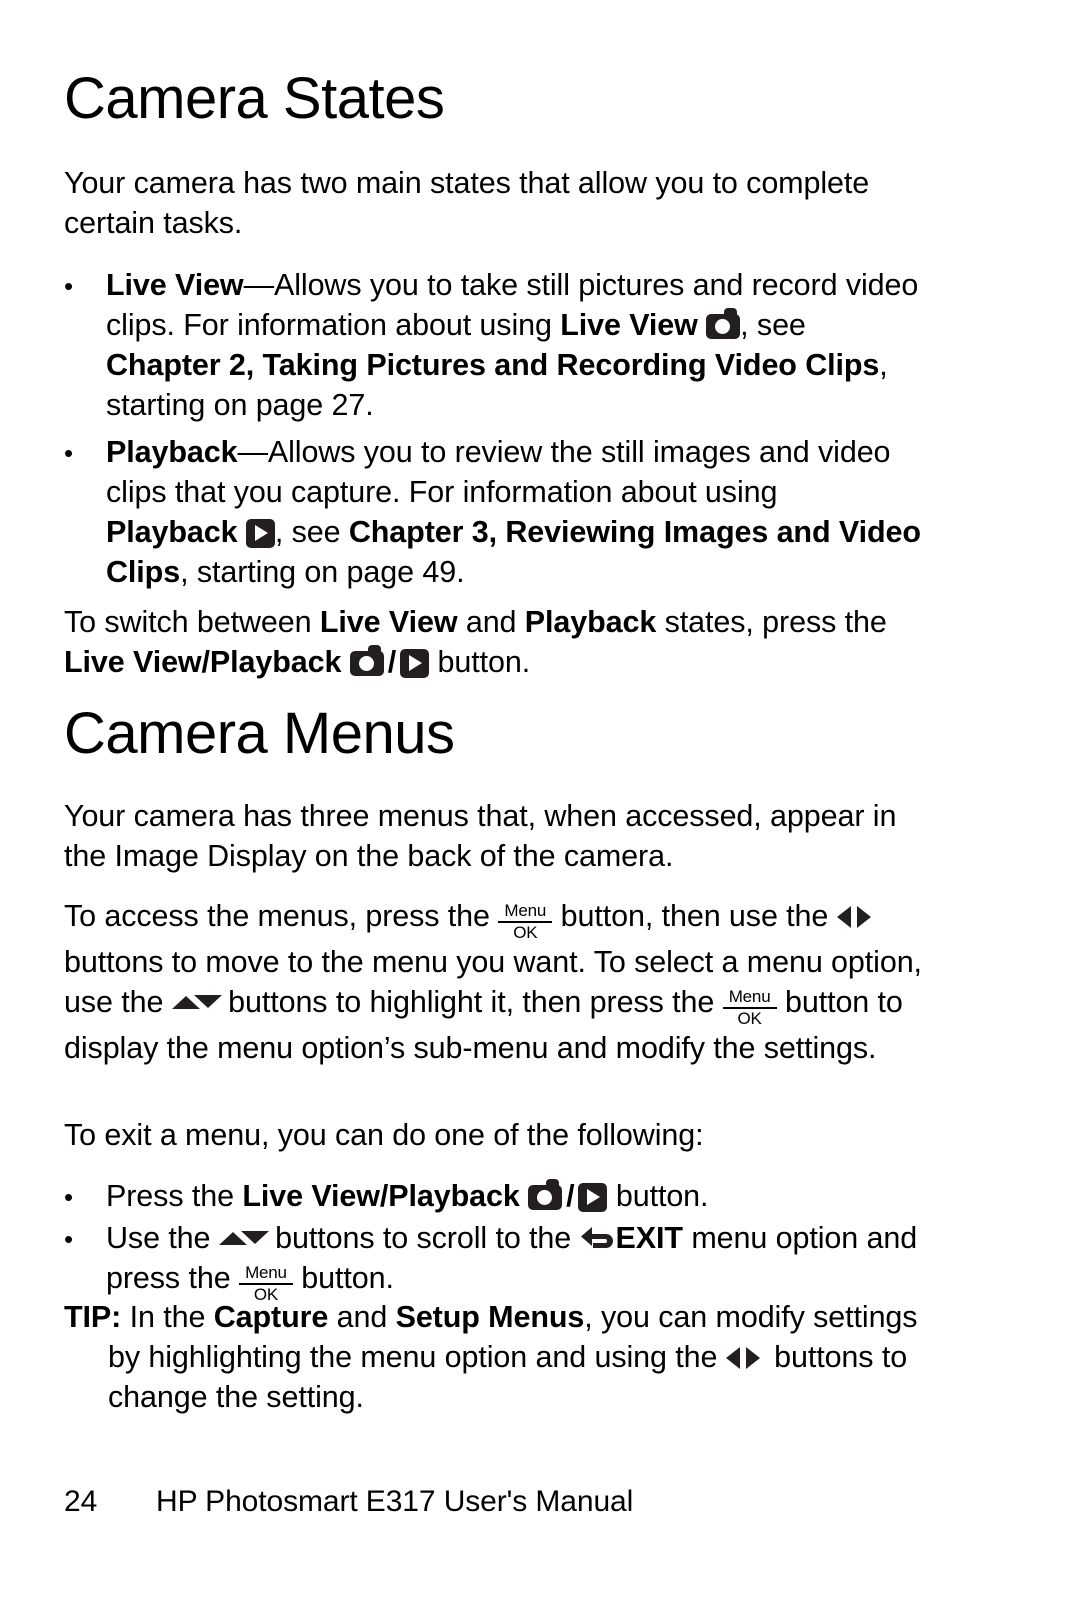 This screenshot has width=1080, height=1620. What do you see at coordinates (93, 1317) in the screenshot?
I see `tip-label: TIP:` at bounding box center [93, 1317].